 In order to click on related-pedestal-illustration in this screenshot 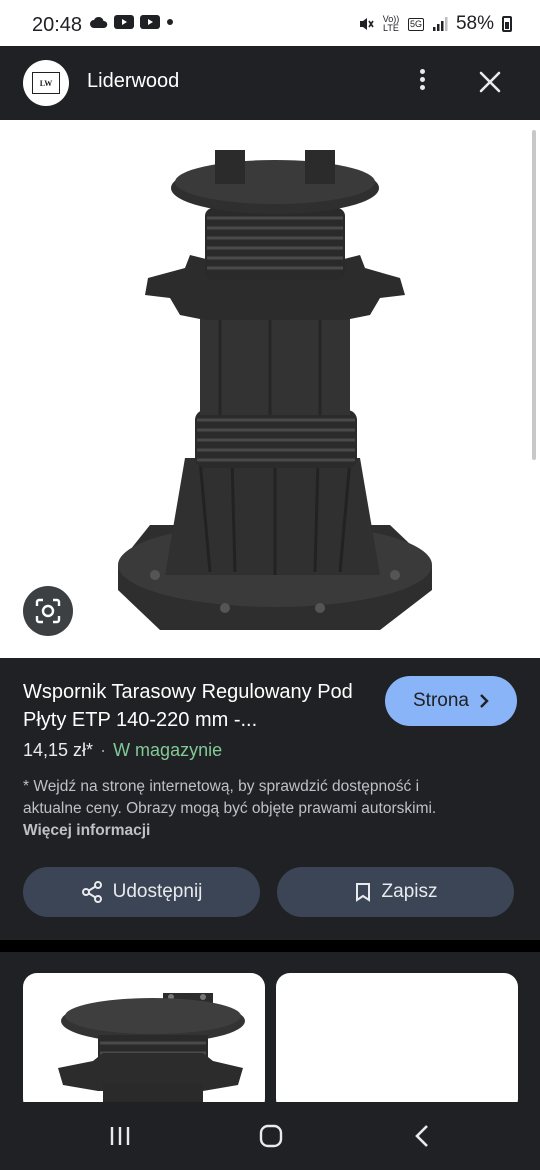, I will do `click(151, 1053)`.